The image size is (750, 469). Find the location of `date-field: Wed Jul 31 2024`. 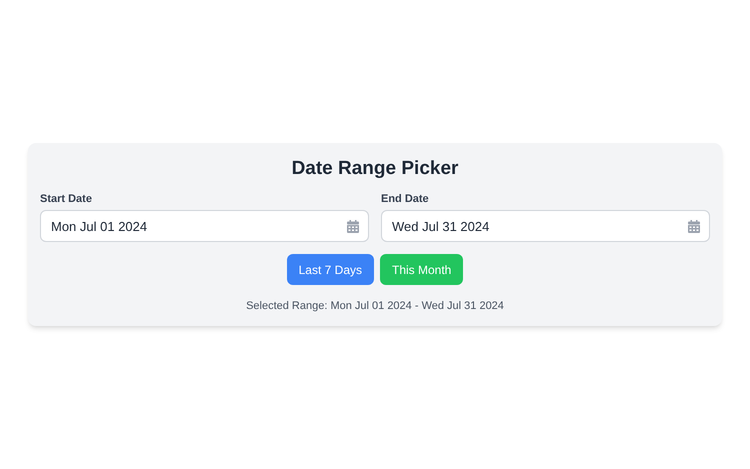

date-field: Wed Jul 31 2024 is located at coordinates (545, 226).